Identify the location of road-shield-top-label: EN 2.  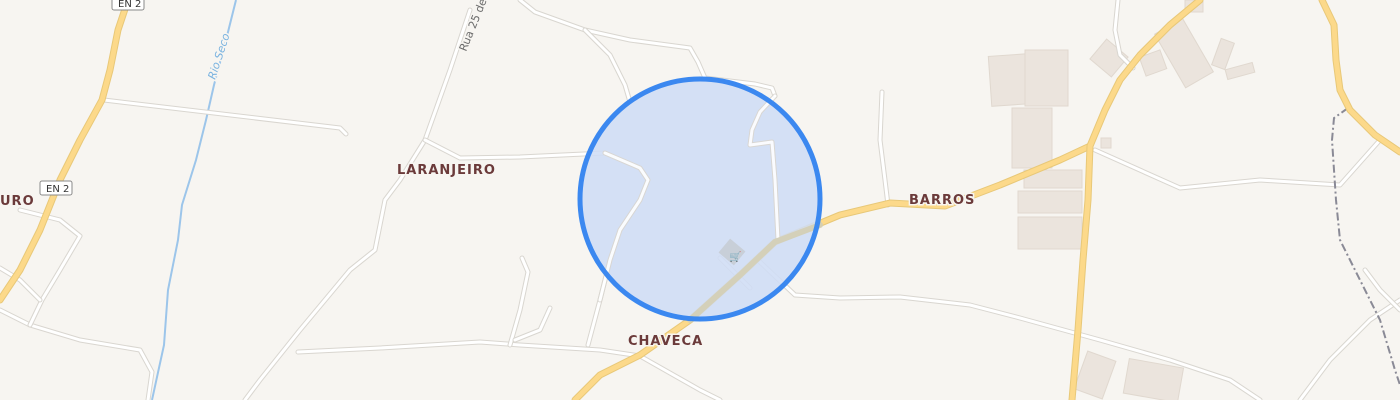
(129, 5).